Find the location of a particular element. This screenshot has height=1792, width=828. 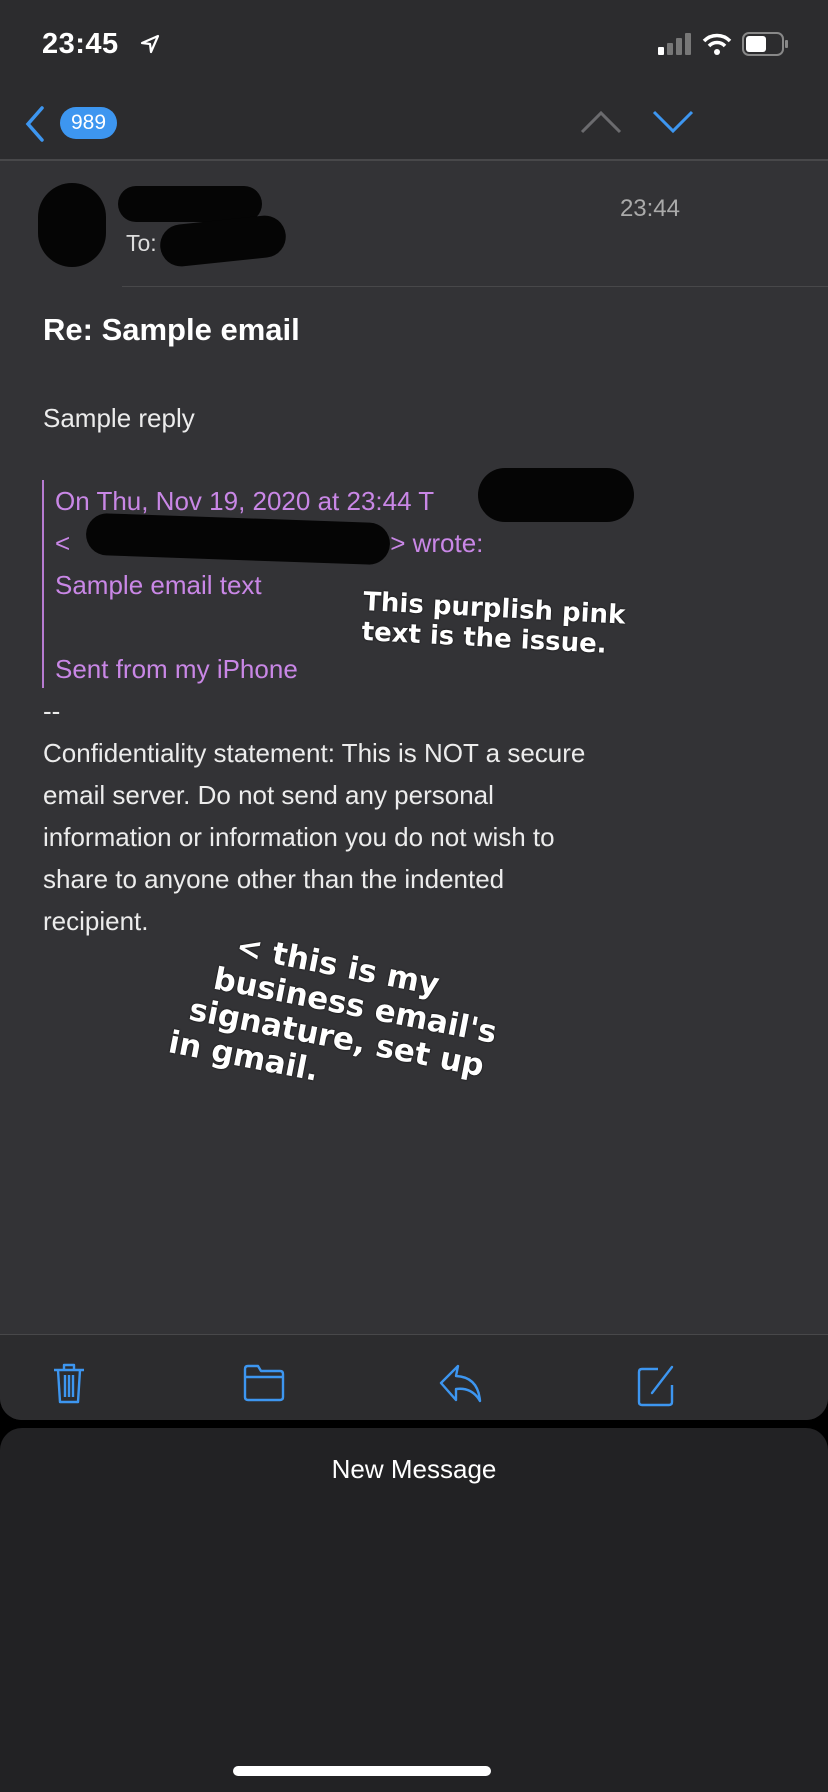

next-message-icon is located at coordinates (673, 122).